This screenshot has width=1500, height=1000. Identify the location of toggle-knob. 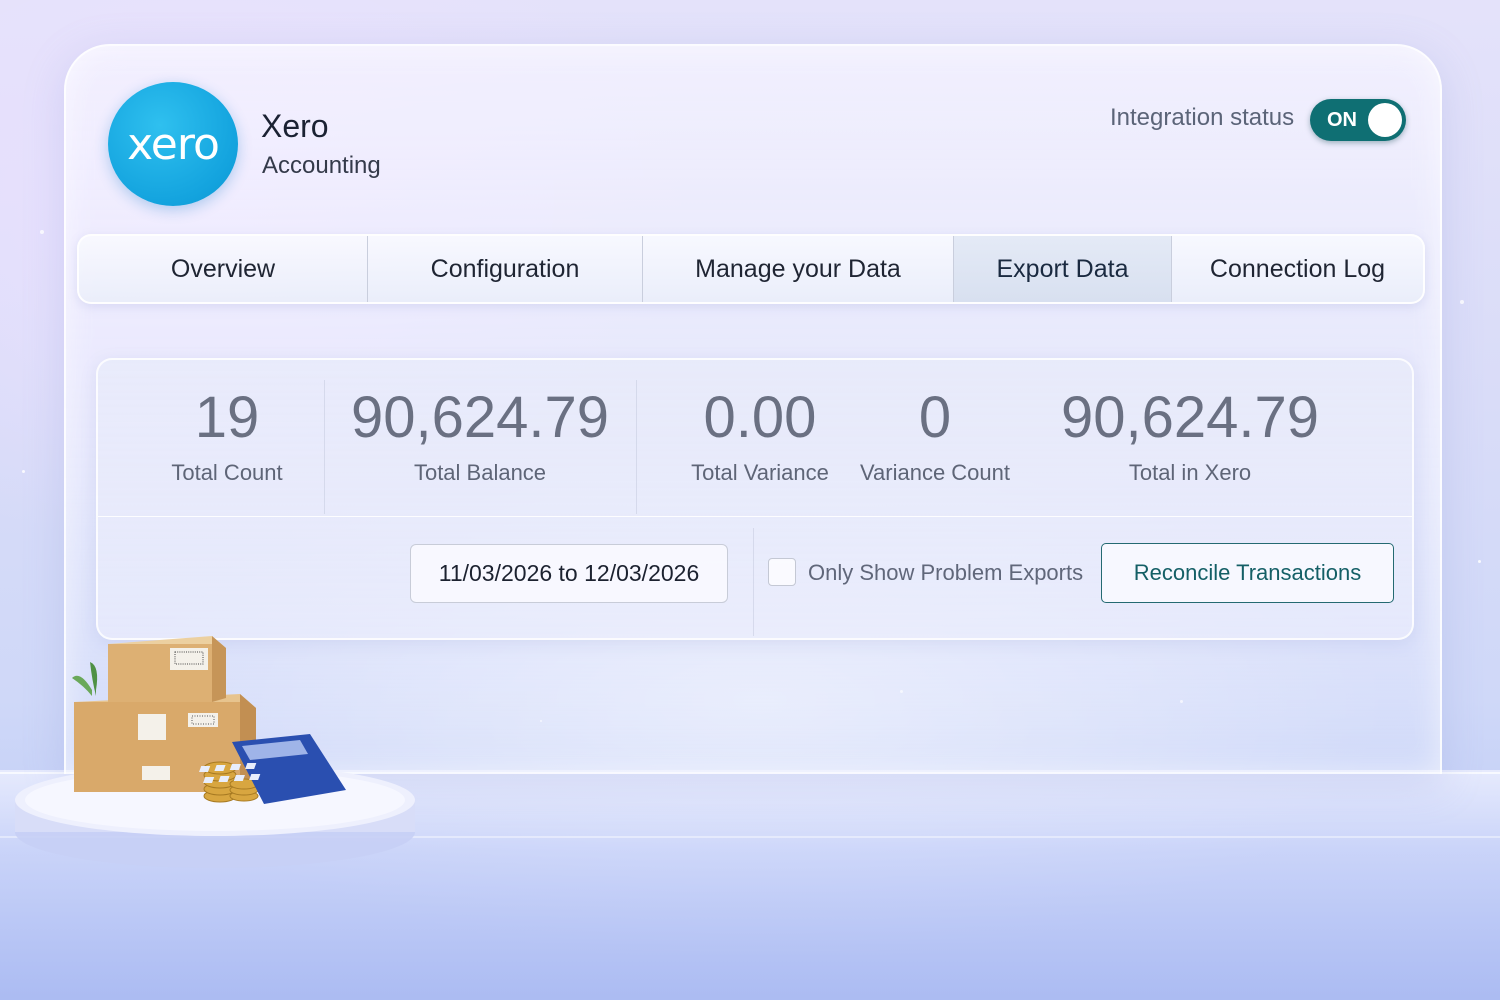
(1385, 120).